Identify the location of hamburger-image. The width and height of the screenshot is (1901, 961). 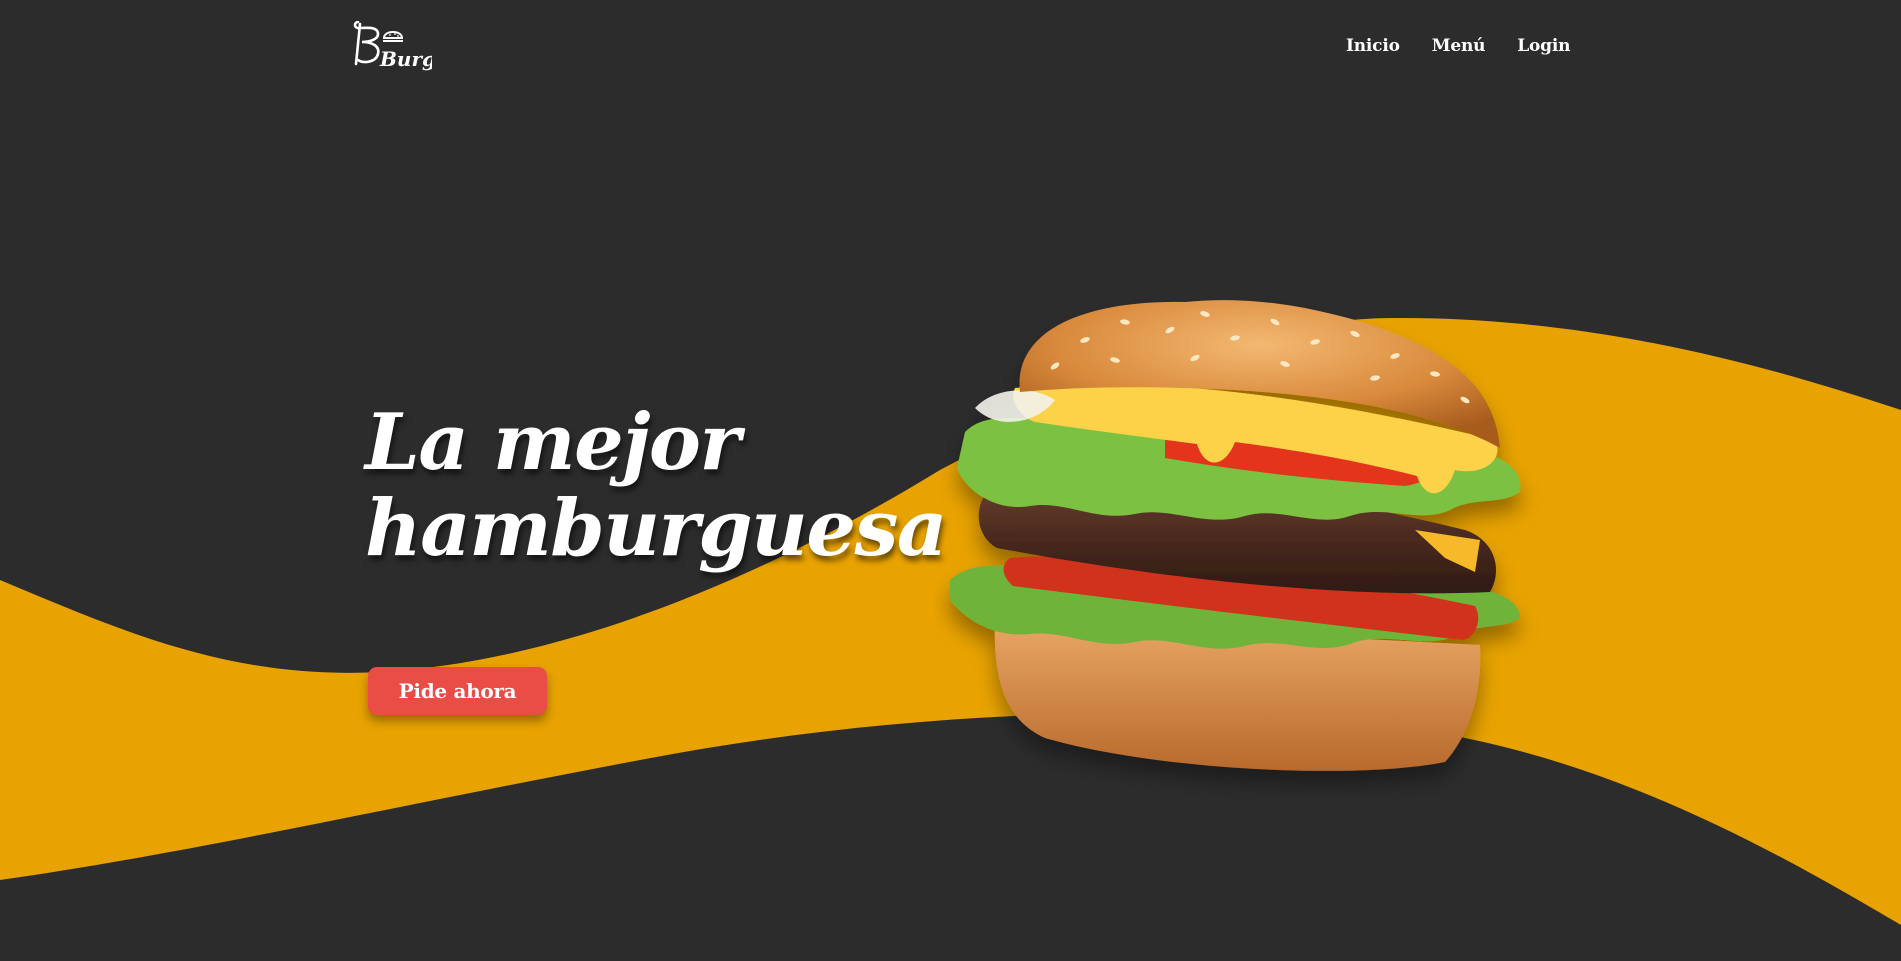
(1235, 535).